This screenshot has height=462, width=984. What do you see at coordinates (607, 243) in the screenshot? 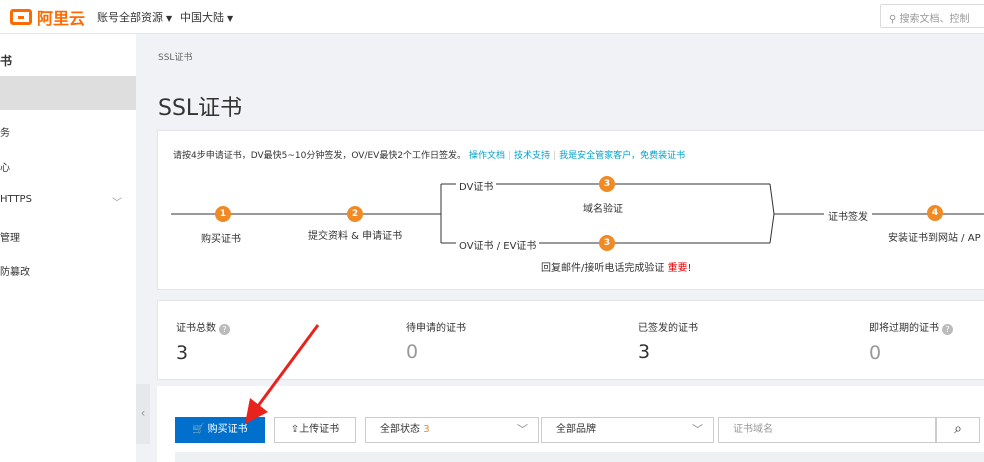
I see `step-3-ov-badge: 3` at bounding box center [607, 243].